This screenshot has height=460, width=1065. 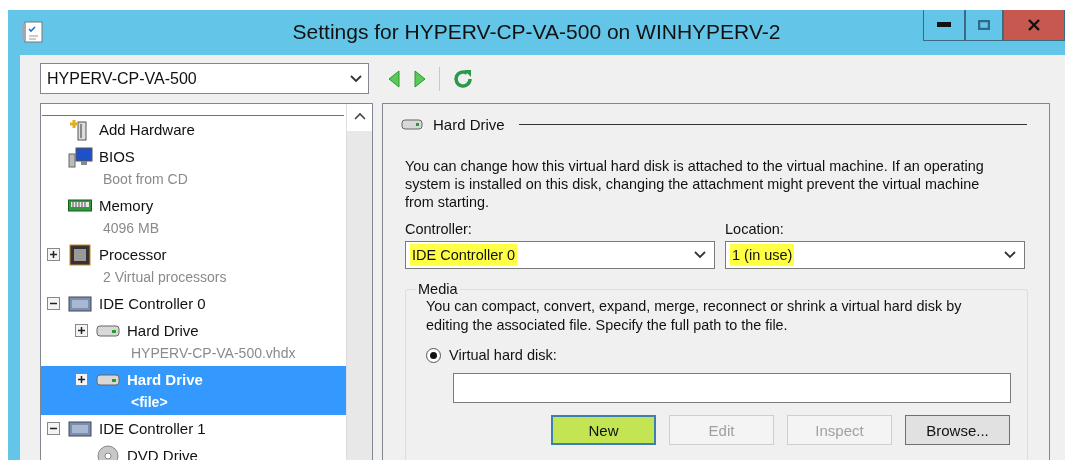 I want to click on tree-item: Processor 2 Virtual processors, so click(x=193, y=265).